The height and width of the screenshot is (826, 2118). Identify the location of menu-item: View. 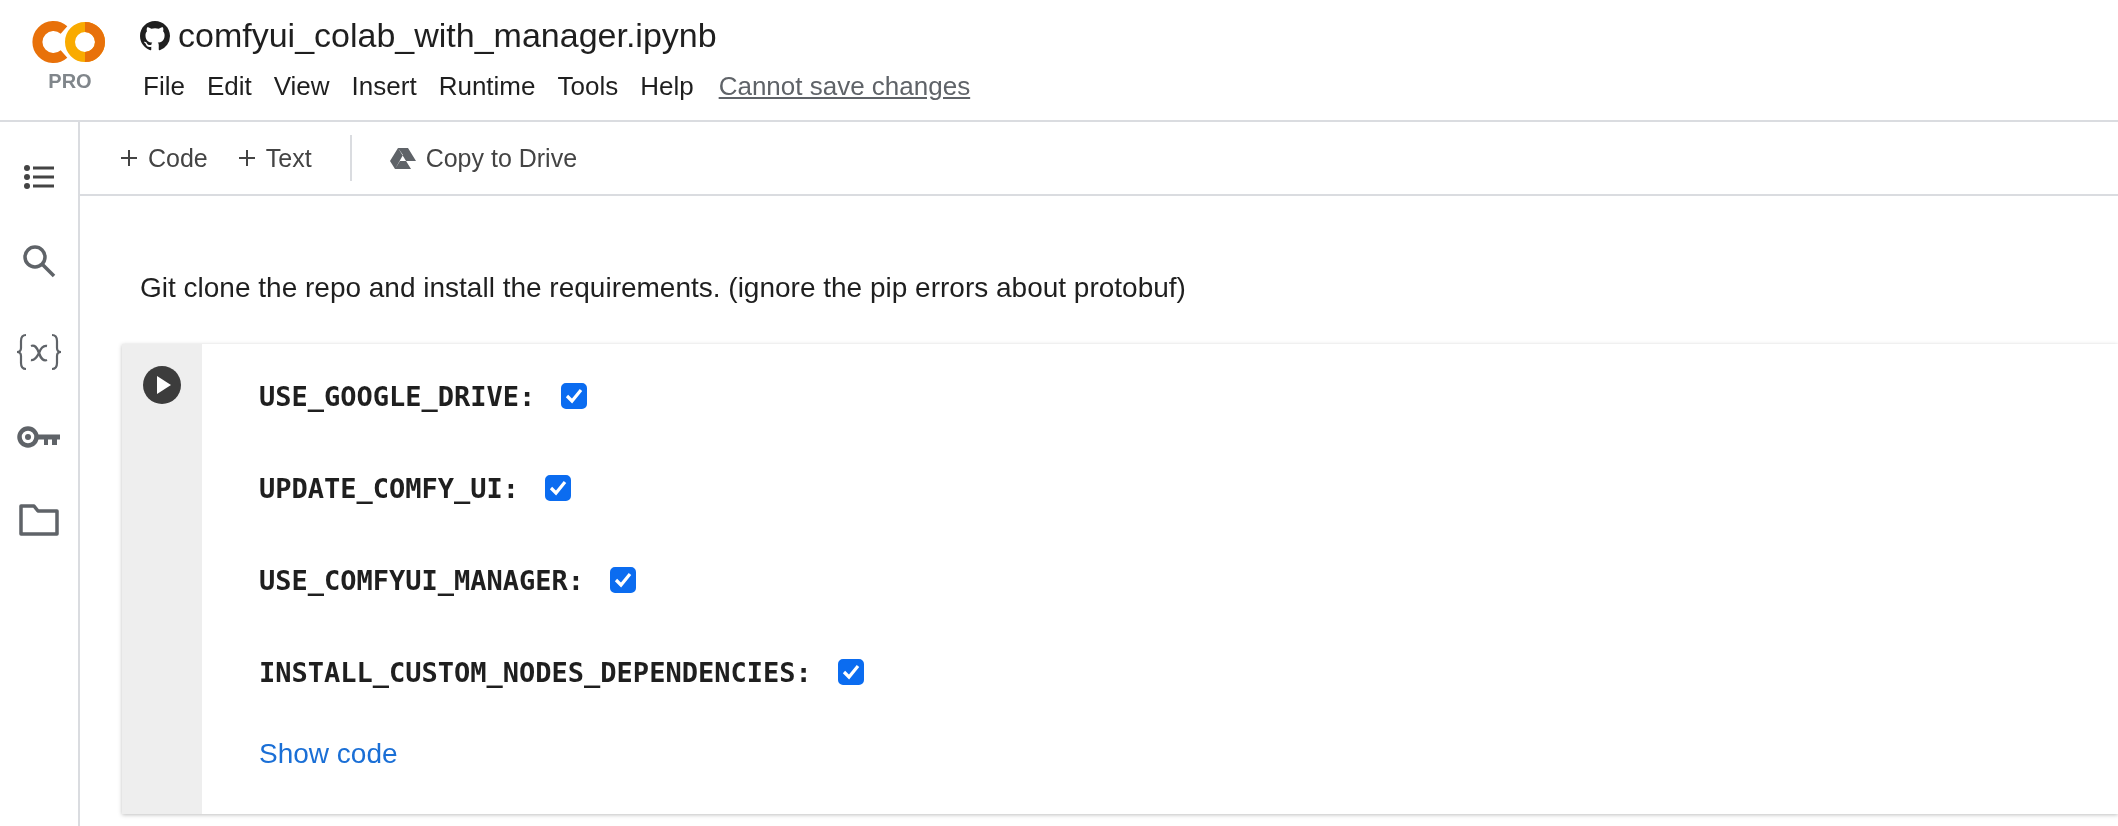
(301, 86).